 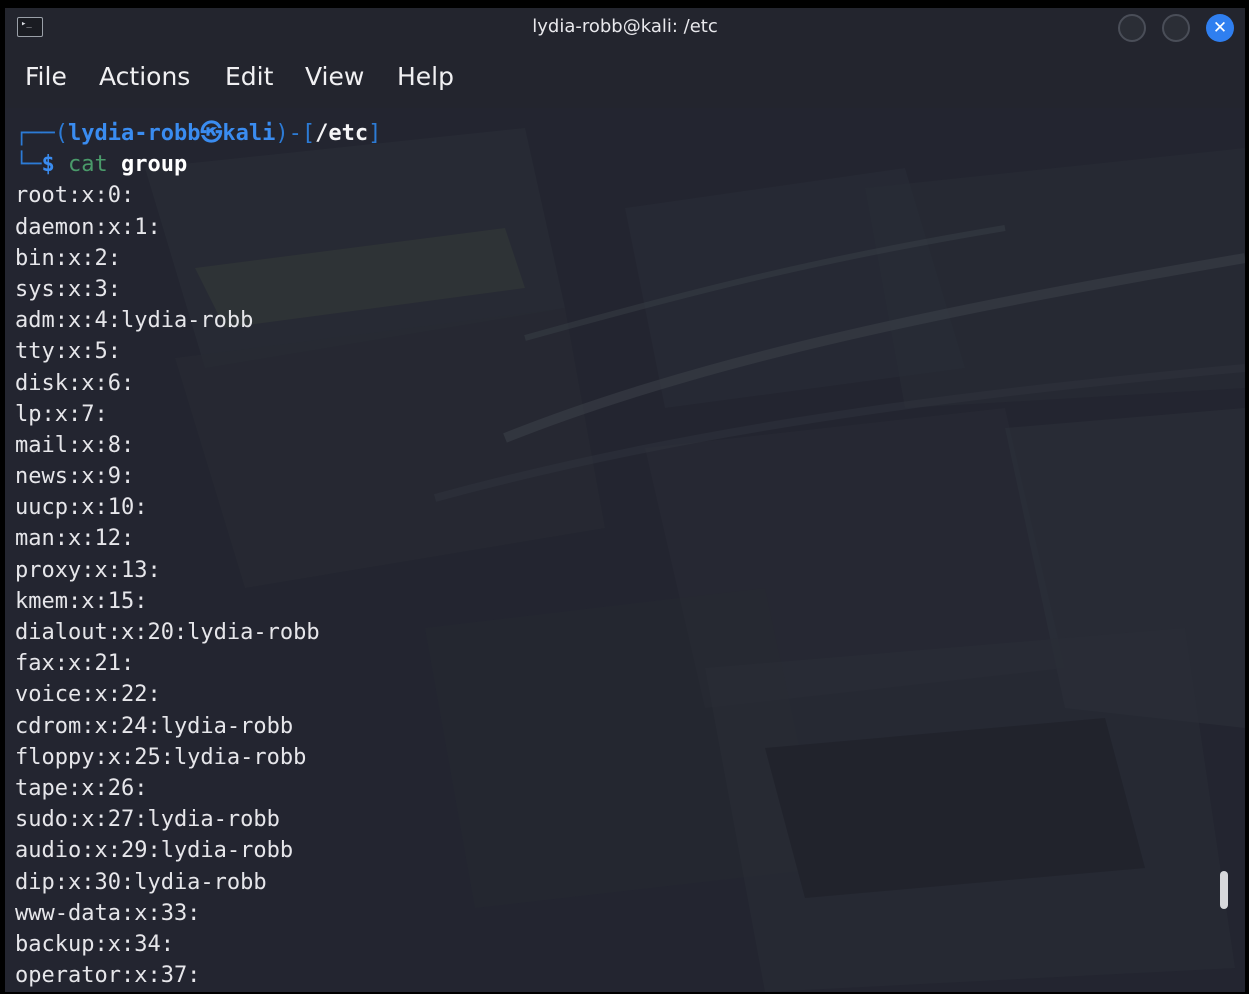 What do you see at coordinates (141, 882) in the screenshot?
I see `output-line: dip:x:30:lydia-robb` at bounding box center [141, 882].